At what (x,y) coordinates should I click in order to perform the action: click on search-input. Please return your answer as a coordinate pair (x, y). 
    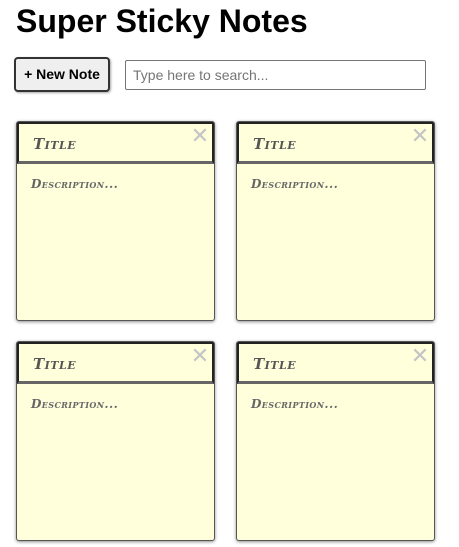
    Looking at the image, I should click on (275, 75).